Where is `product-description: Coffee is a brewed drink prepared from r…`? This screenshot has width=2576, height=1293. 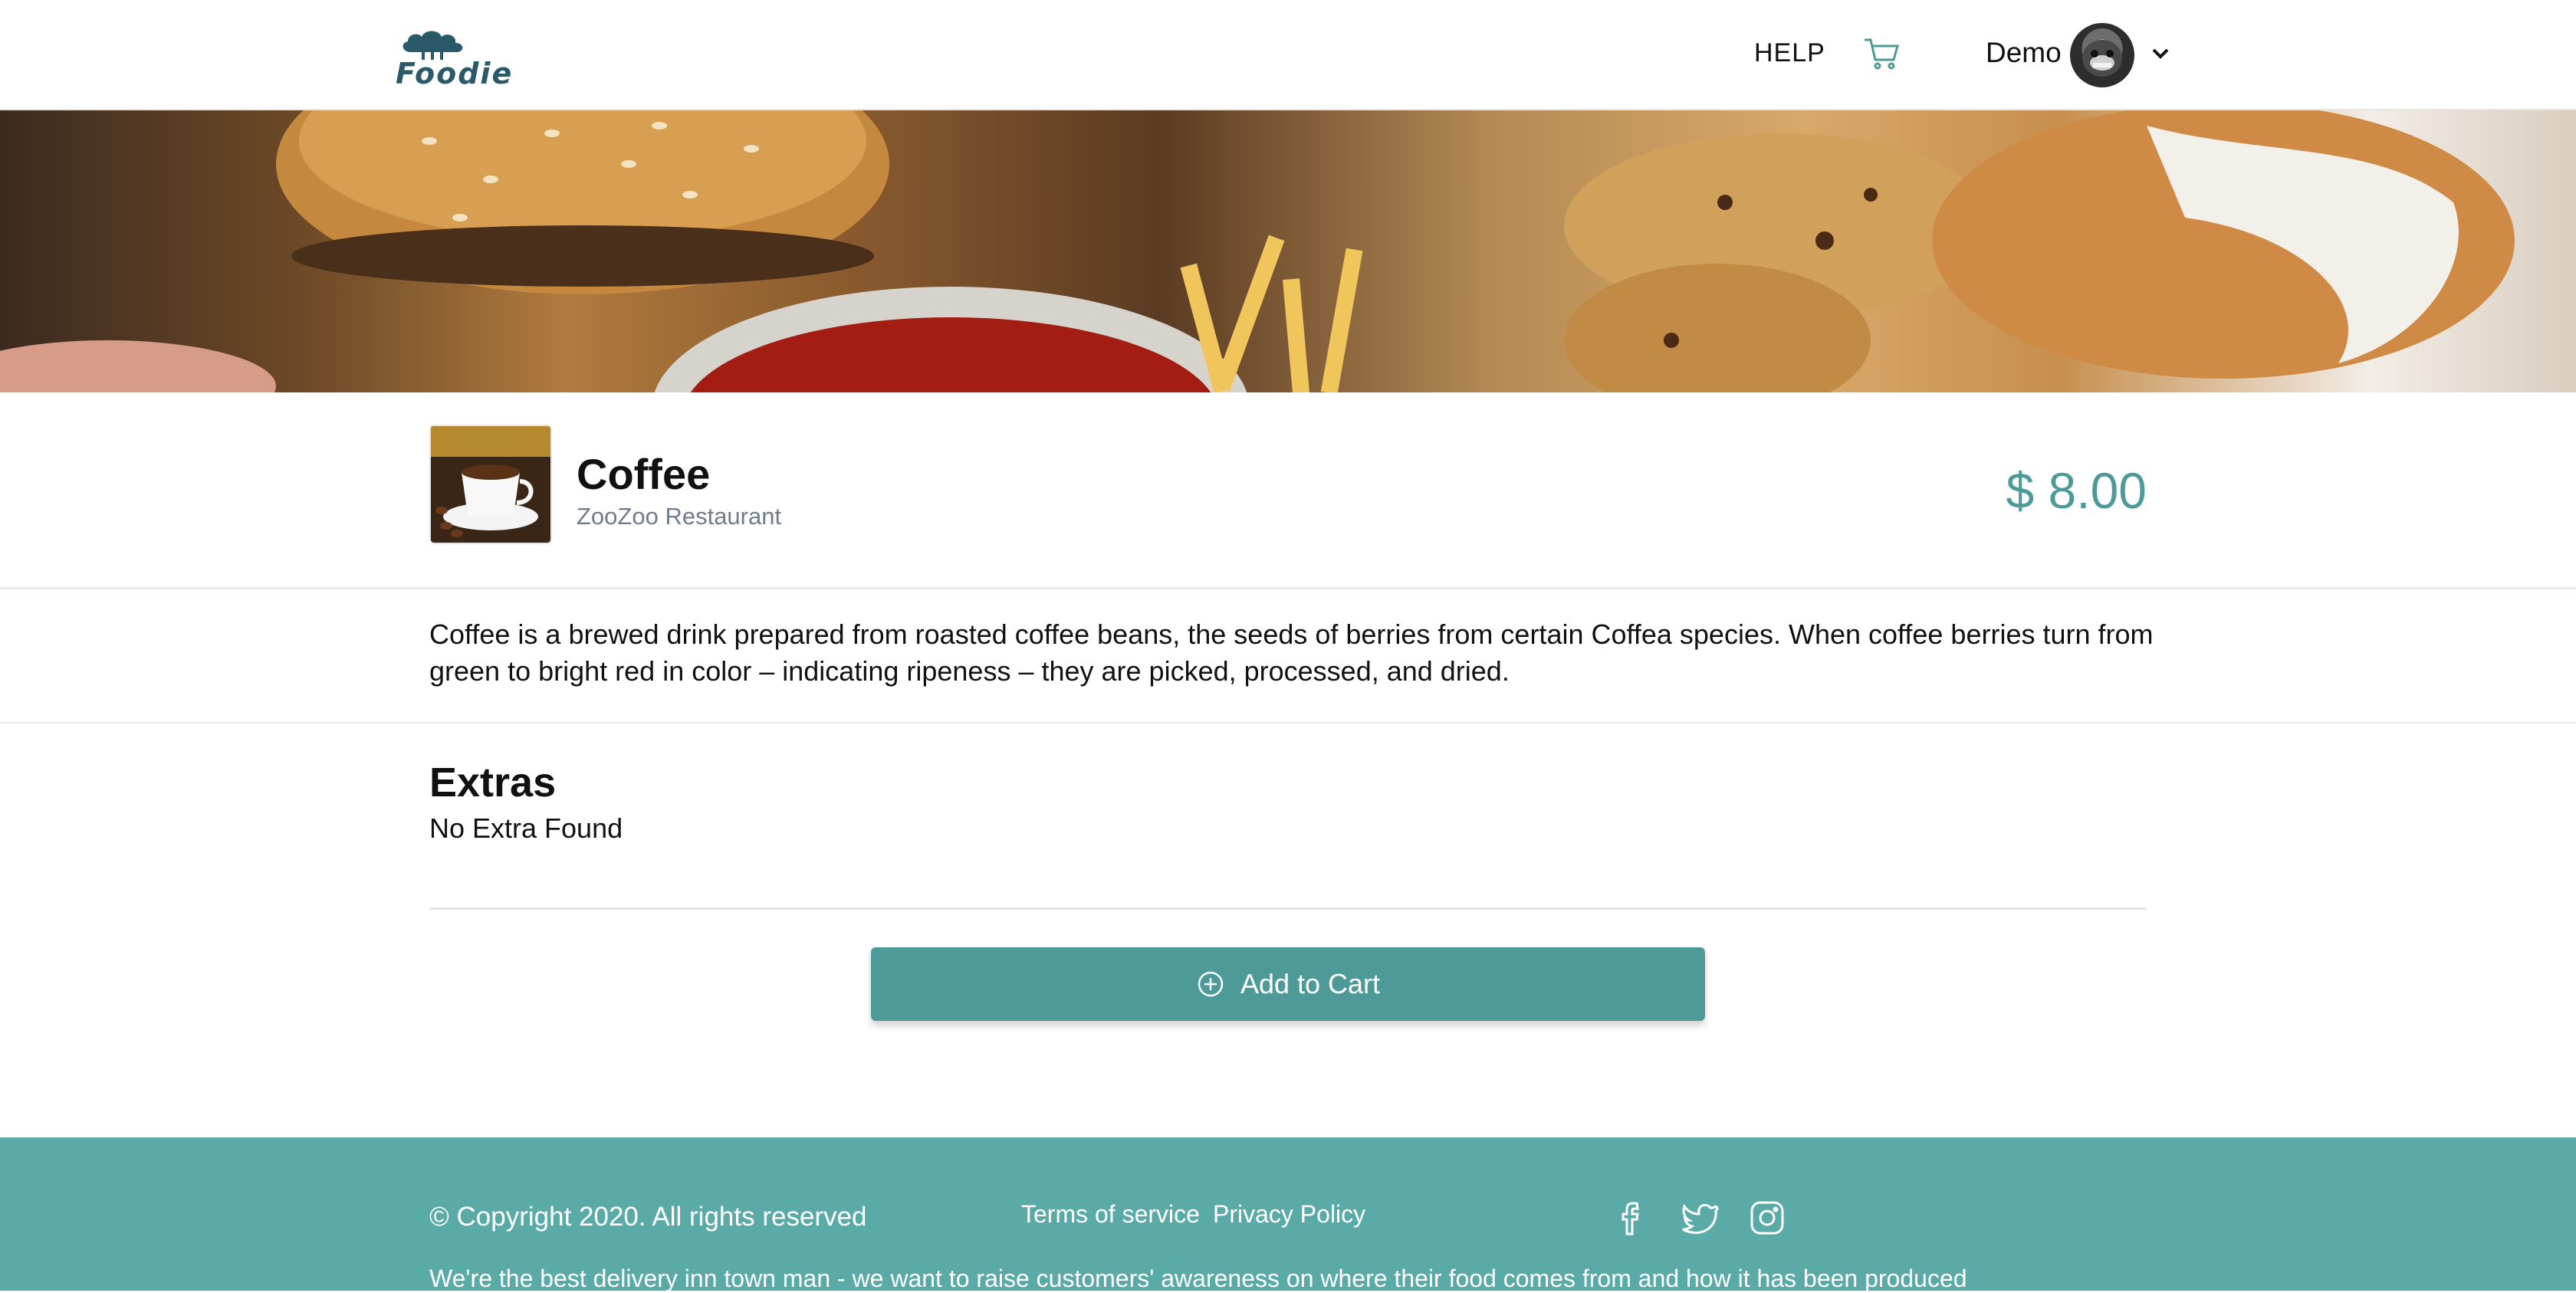 product-description: Coffee is a brewed drink prepared from r… is located at coordinates (1292, 653).